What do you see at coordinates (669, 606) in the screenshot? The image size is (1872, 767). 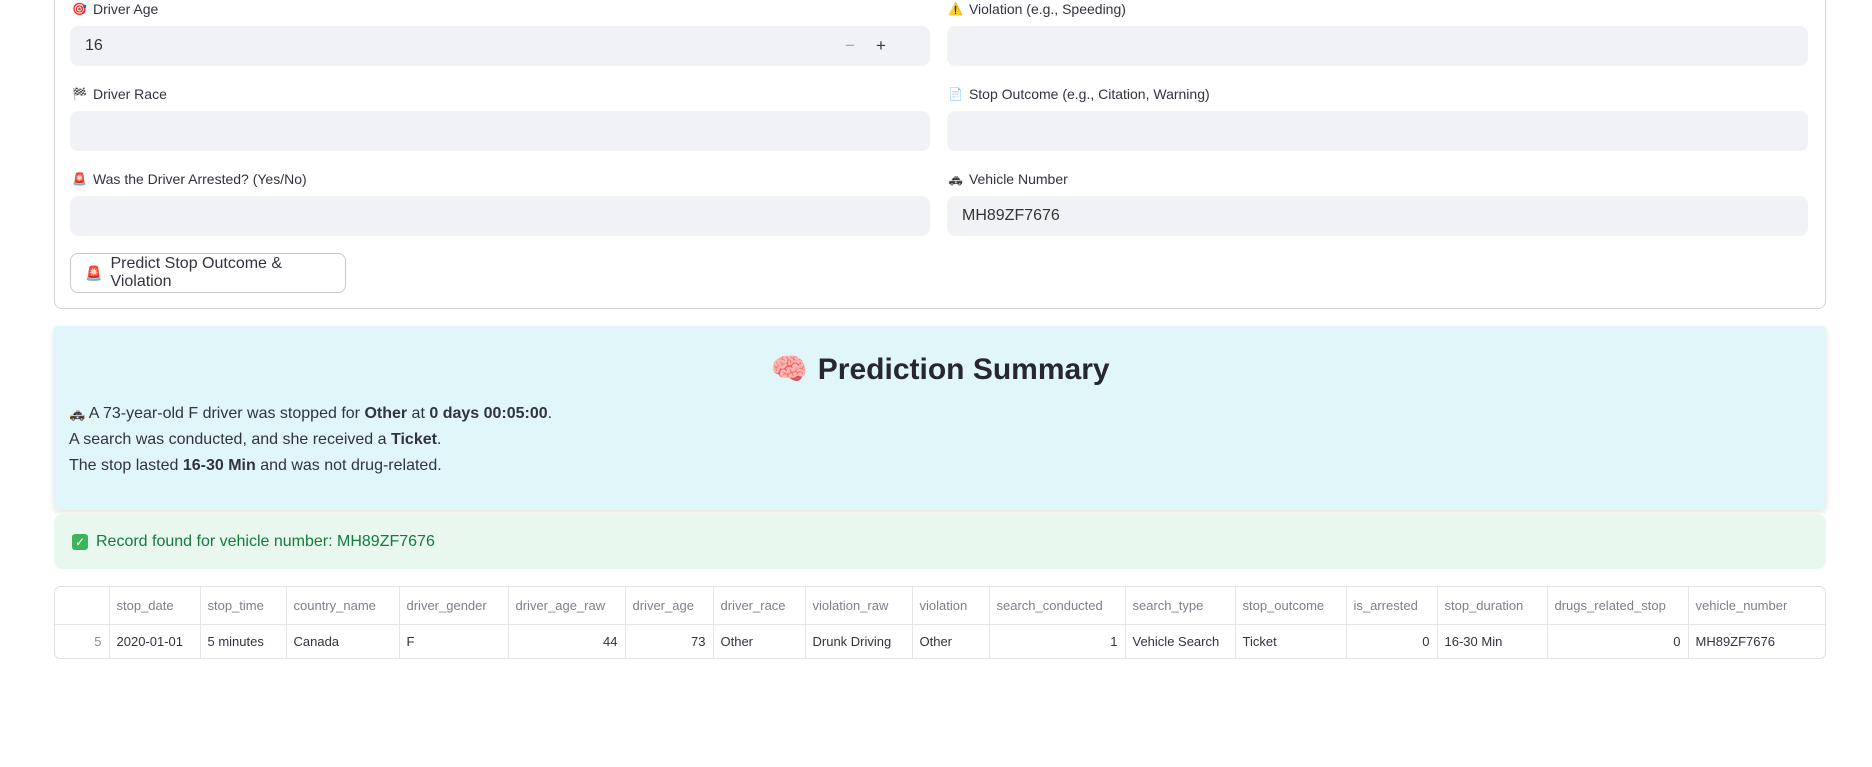 I see `column-header-driver-age: driver_age` at bounding box center [669, 606].